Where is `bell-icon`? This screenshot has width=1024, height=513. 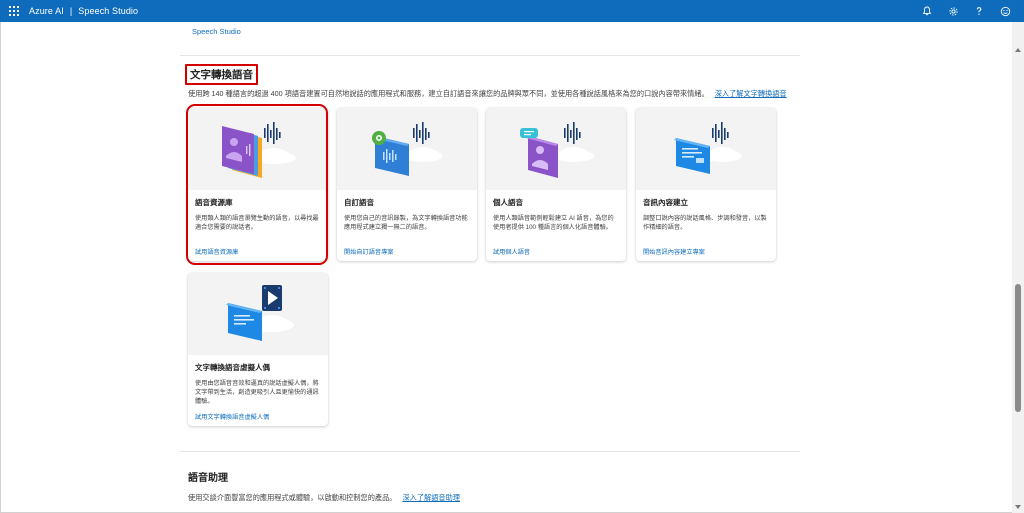
bell-icon is located at coordinates (927, 11).